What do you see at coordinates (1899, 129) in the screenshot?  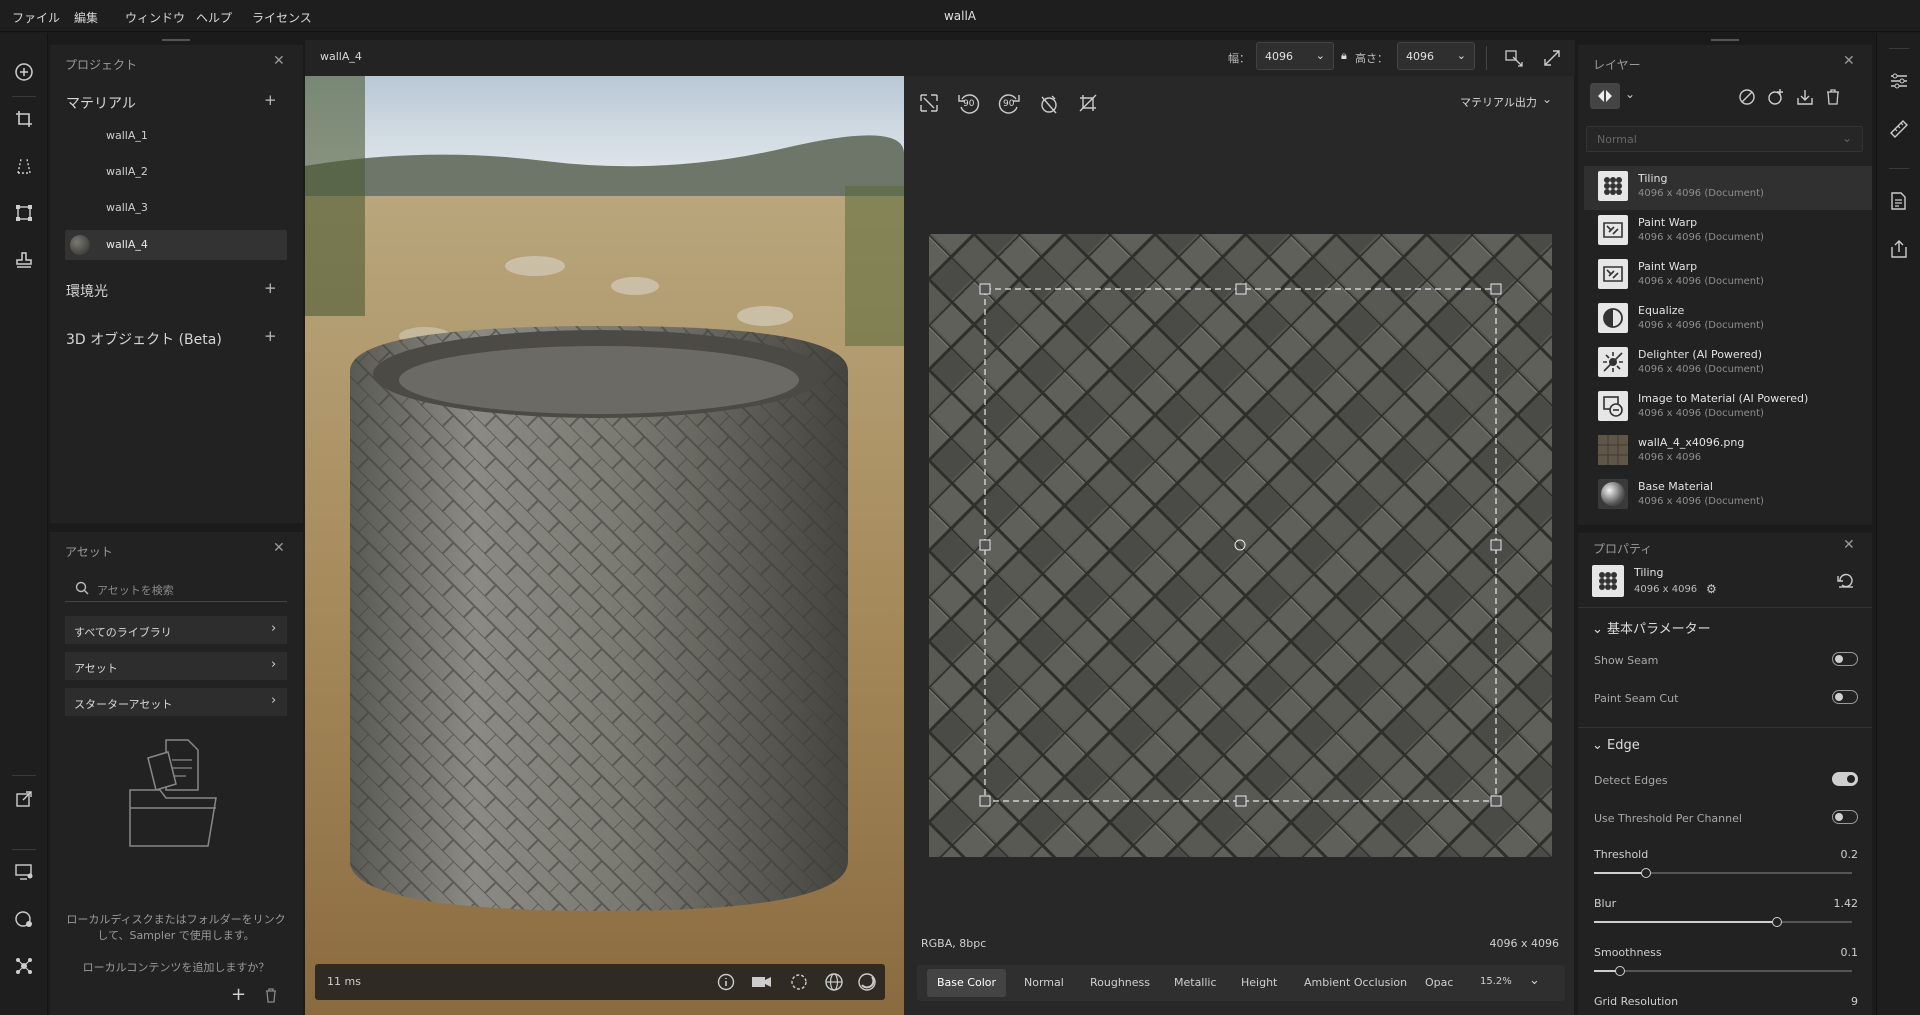 I see `ruler-icon` at bounding box center [1899, 129].